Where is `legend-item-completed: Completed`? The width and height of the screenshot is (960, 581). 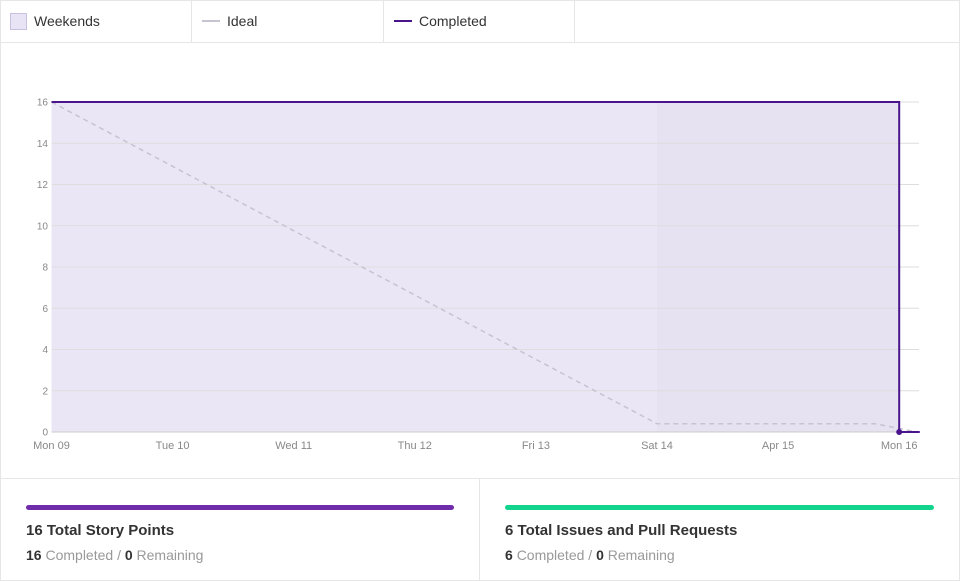
legend-item-completed: Completed is located at coordinates (479, 21).